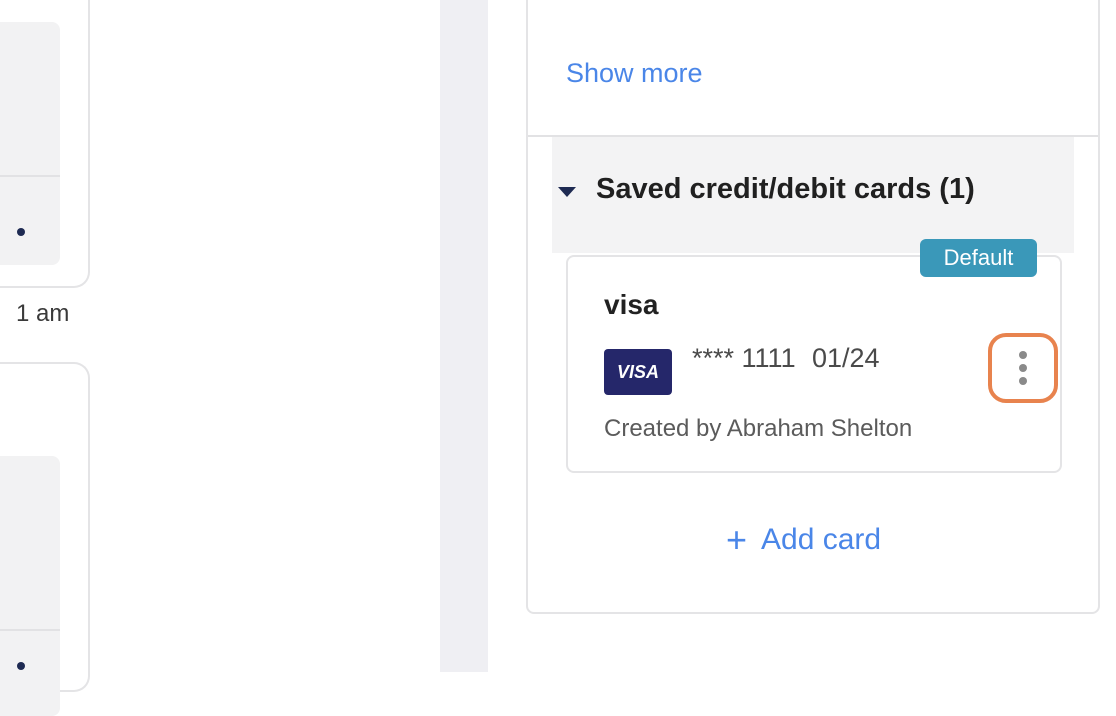 The height and width of the screenshot is (716, 1116). I want to click on card-masked-number: **** 1111, so click(744, 358).